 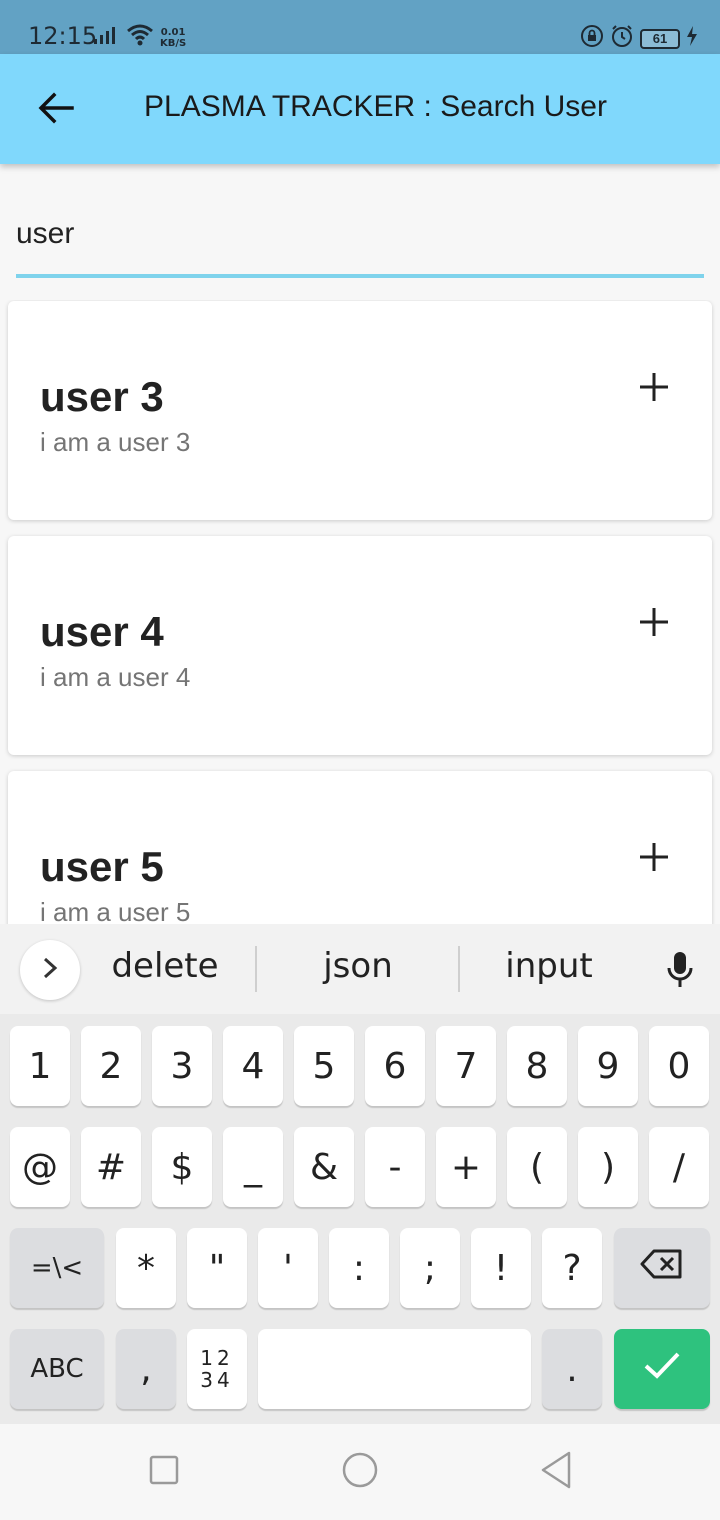 I want to click on numpad-label-top: 12, so click(x=217, y=1358).